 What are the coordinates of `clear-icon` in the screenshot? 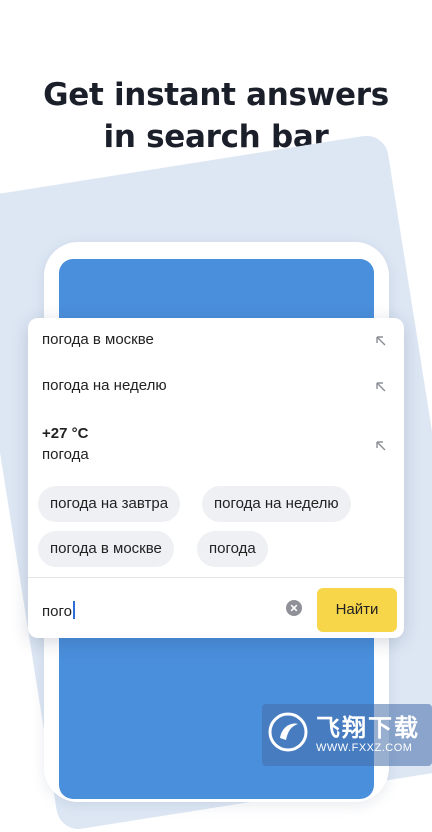 It's located at (294, 608).